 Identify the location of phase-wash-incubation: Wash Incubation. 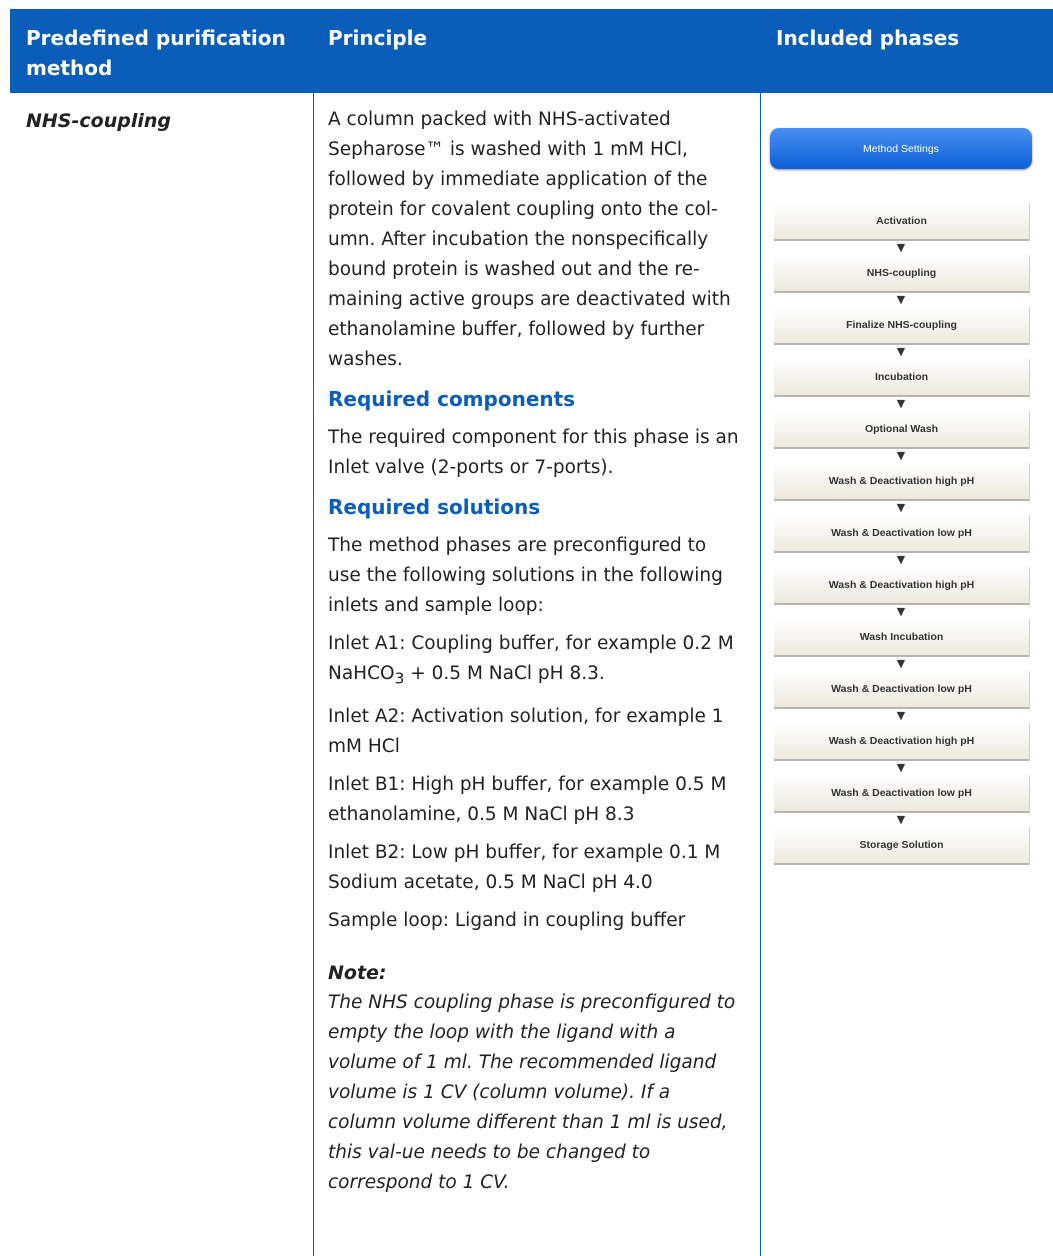
(902, 638).